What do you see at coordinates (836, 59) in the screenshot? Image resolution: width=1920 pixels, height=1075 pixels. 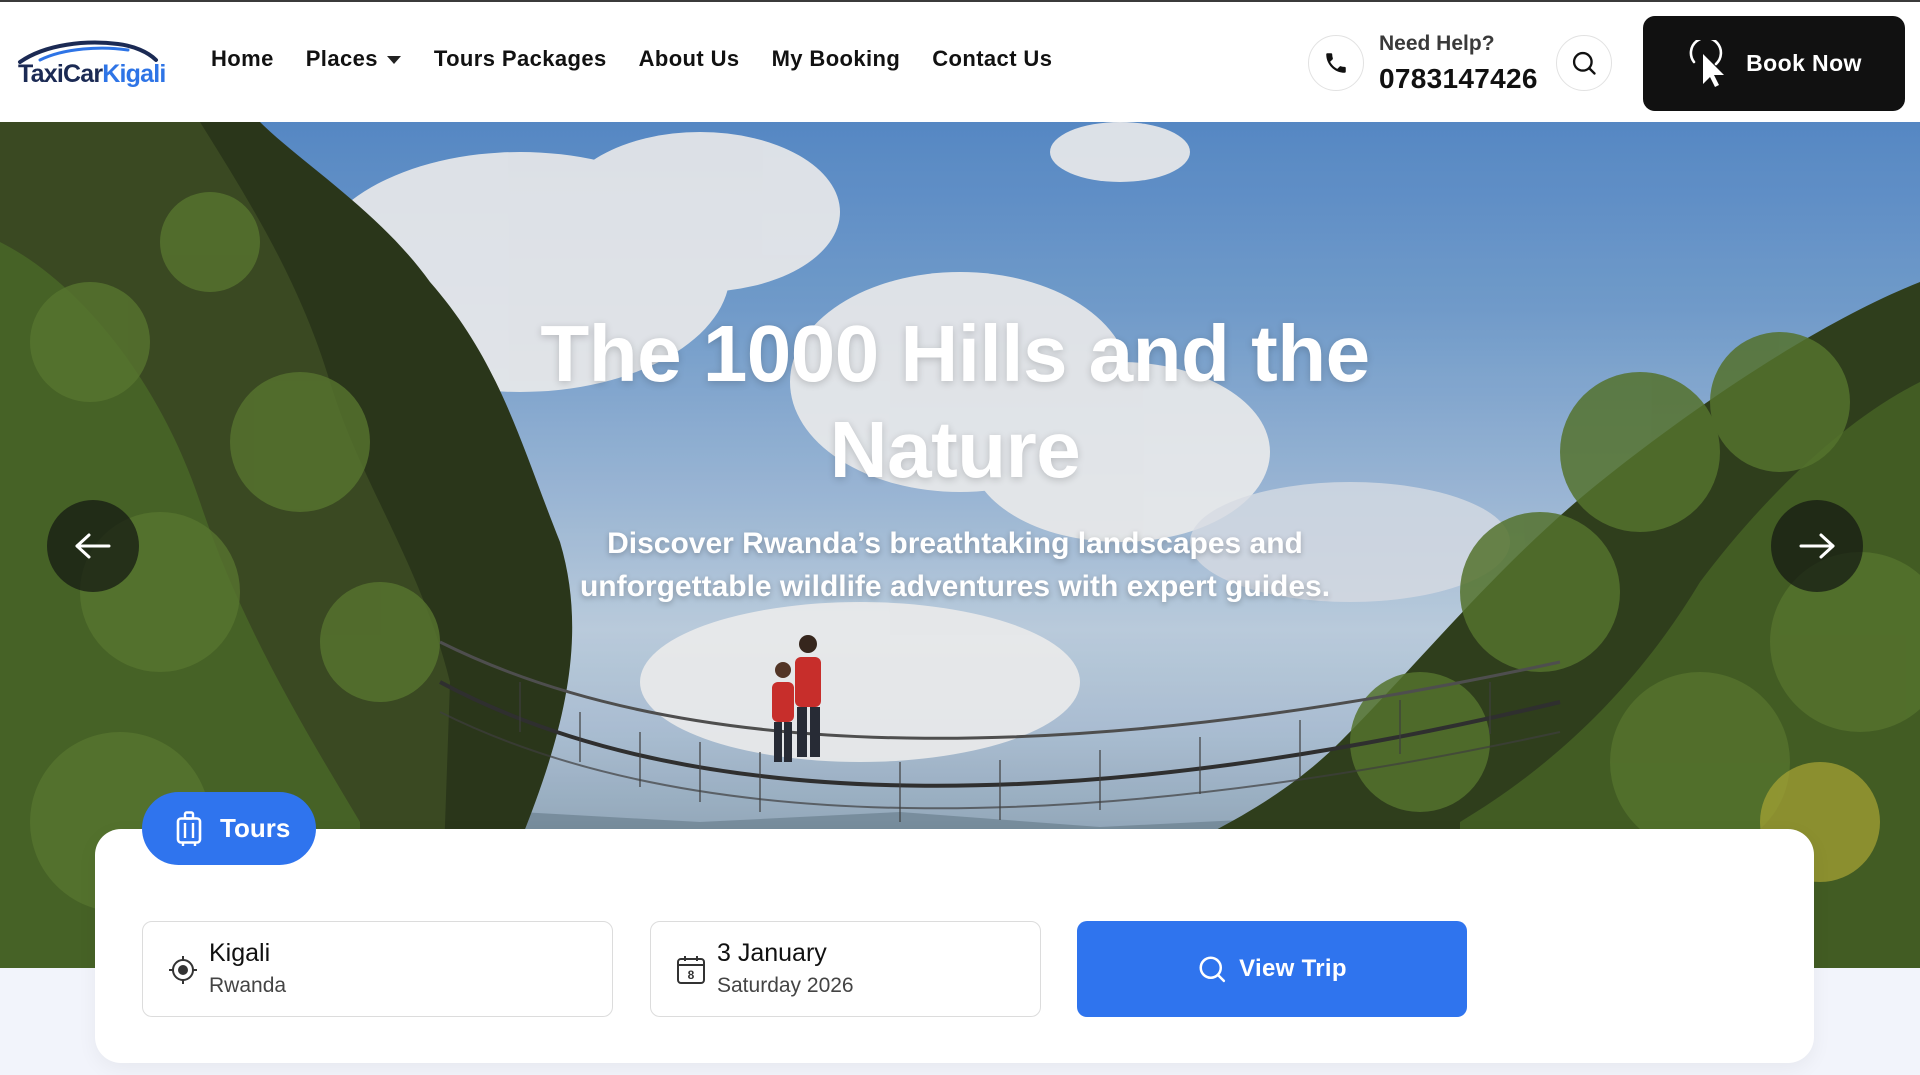 I see `nav-item-my-booking: My Booking` at bounding box center [836, 59].